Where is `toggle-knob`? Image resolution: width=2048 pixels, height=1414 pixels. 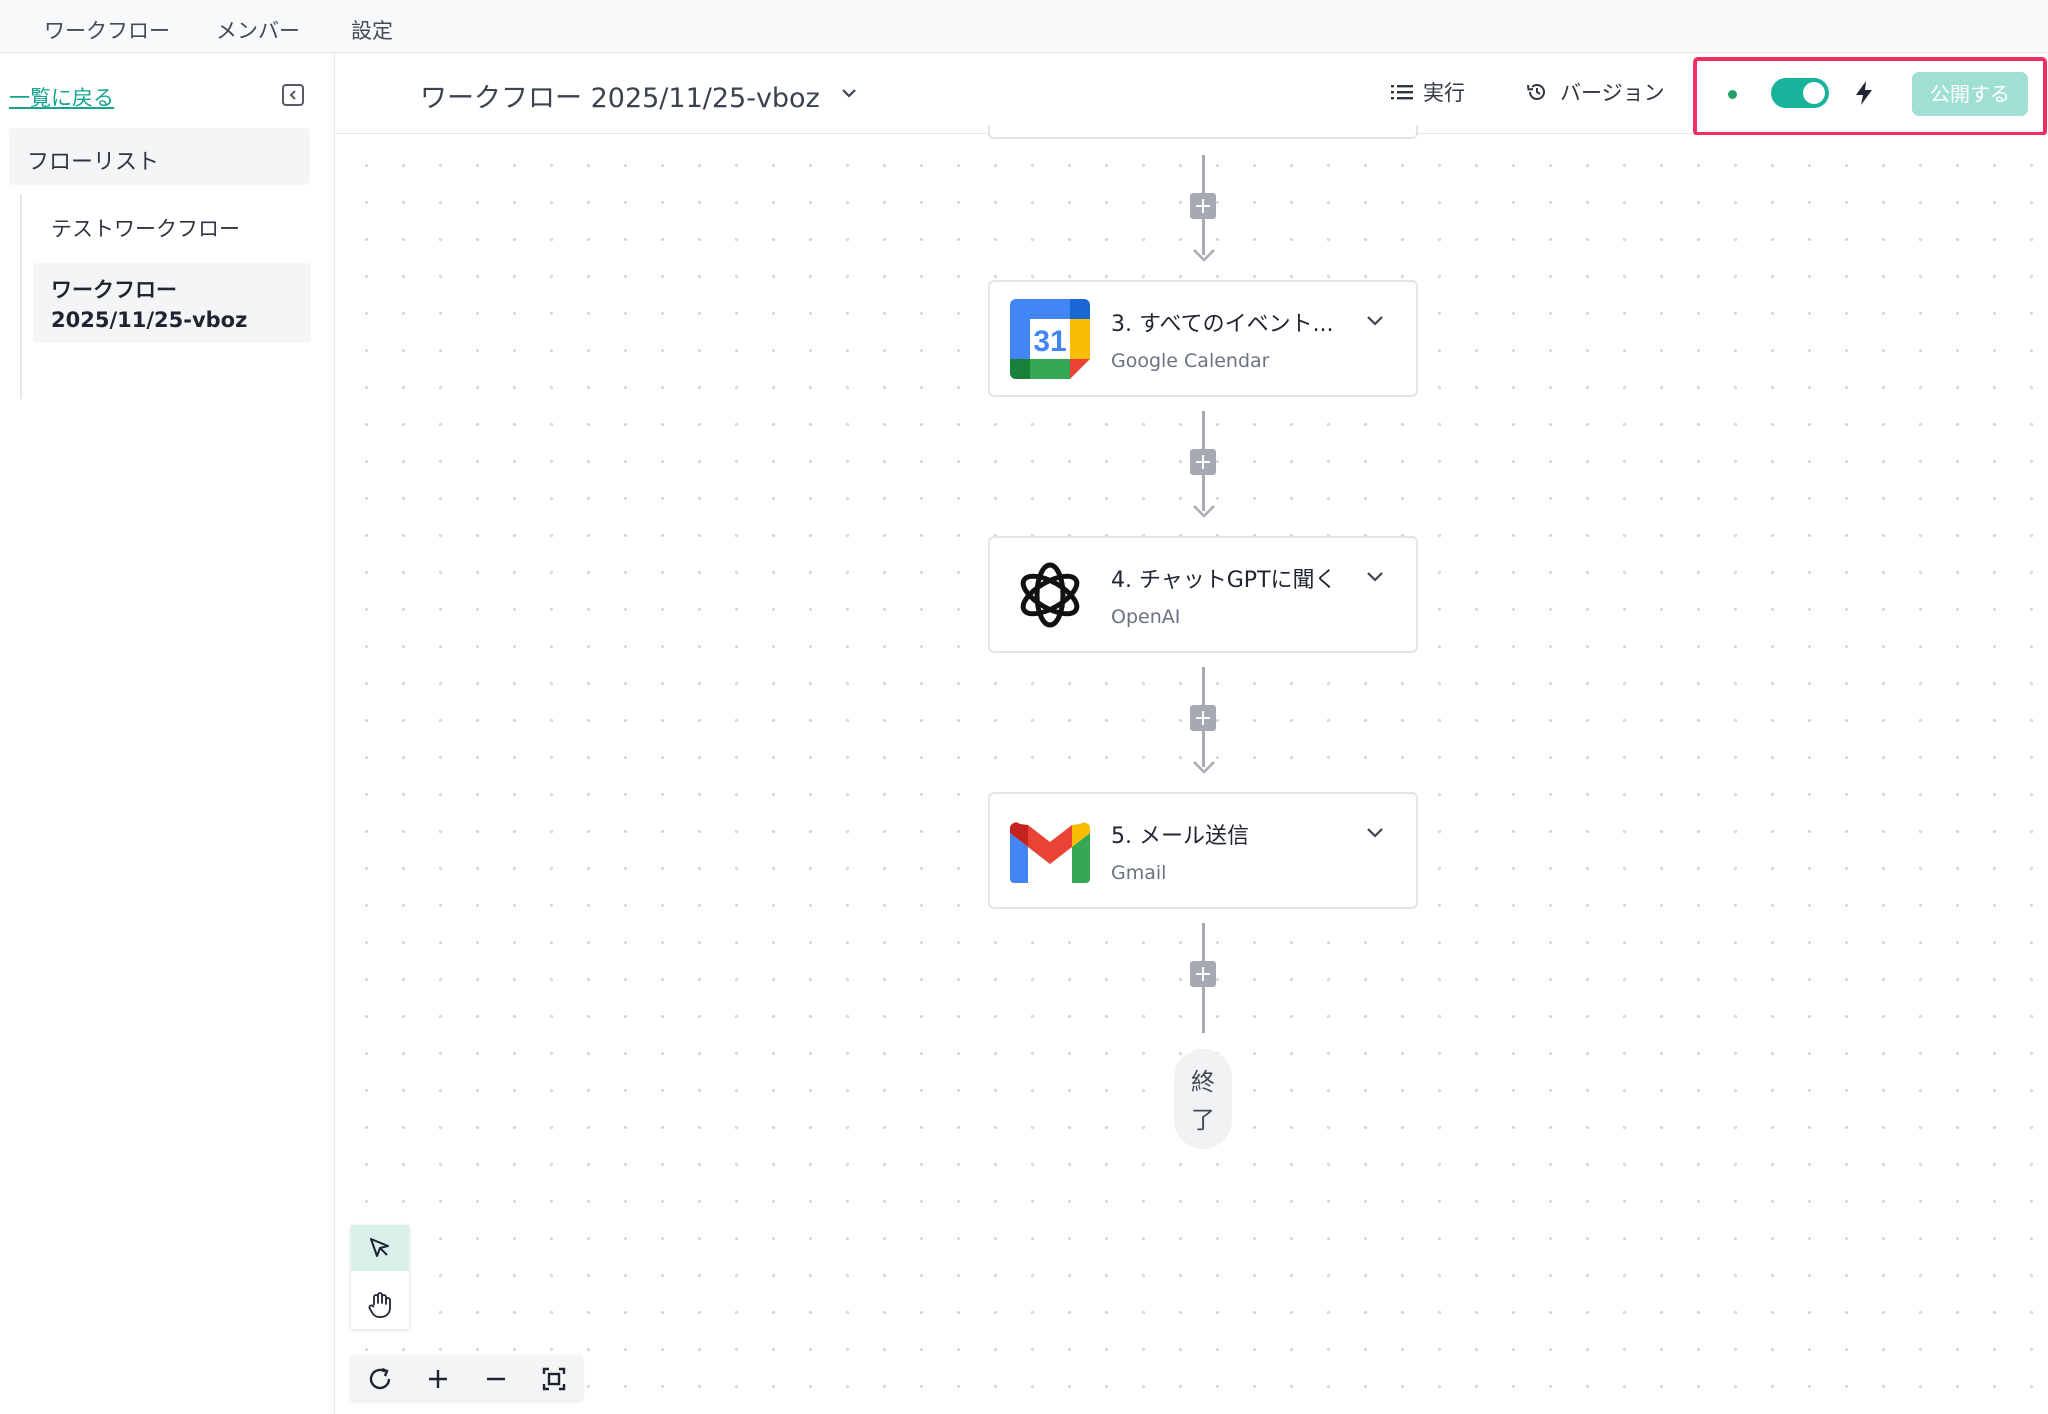 toggle-knob is located at coordinates (1814, 93).